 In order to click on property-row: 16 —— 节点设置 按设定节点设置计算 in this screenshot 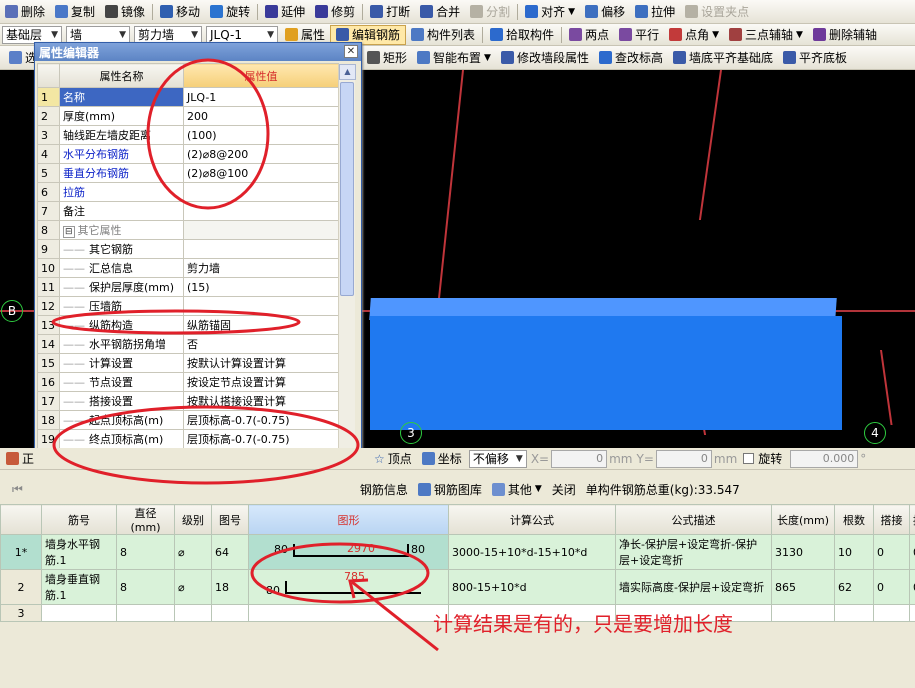, I will do `click(188, 382)`.